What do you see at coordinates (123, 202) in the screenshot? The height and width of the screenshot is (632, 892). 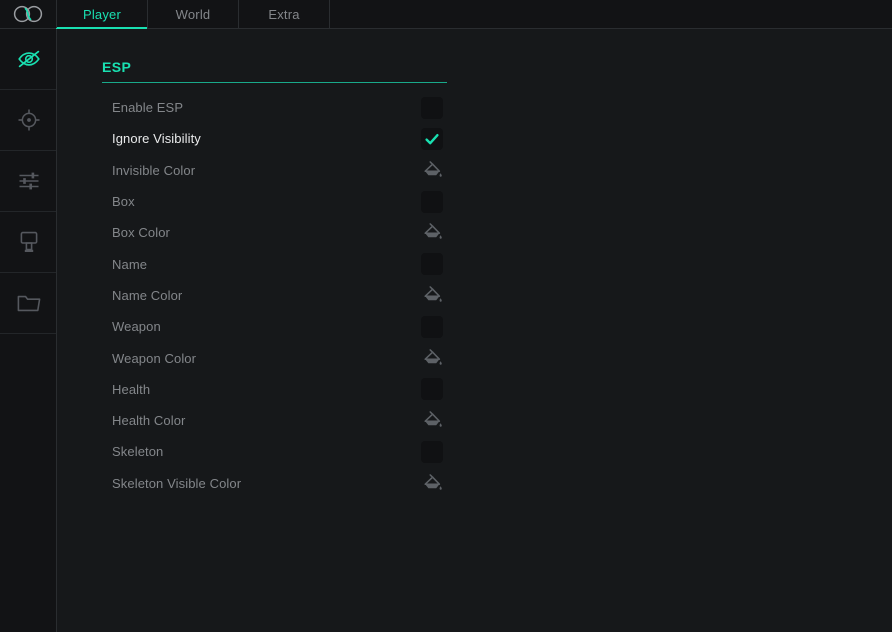 I see `option-label: Box` at bounding box center [123, 202].